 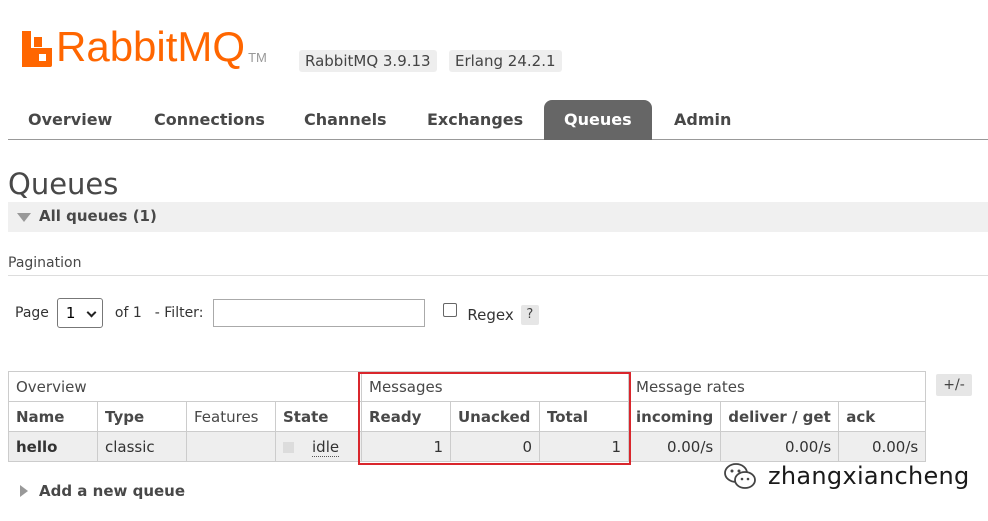 I want to click on watermark: zhangxiancheng, so click(x=846, y=476).